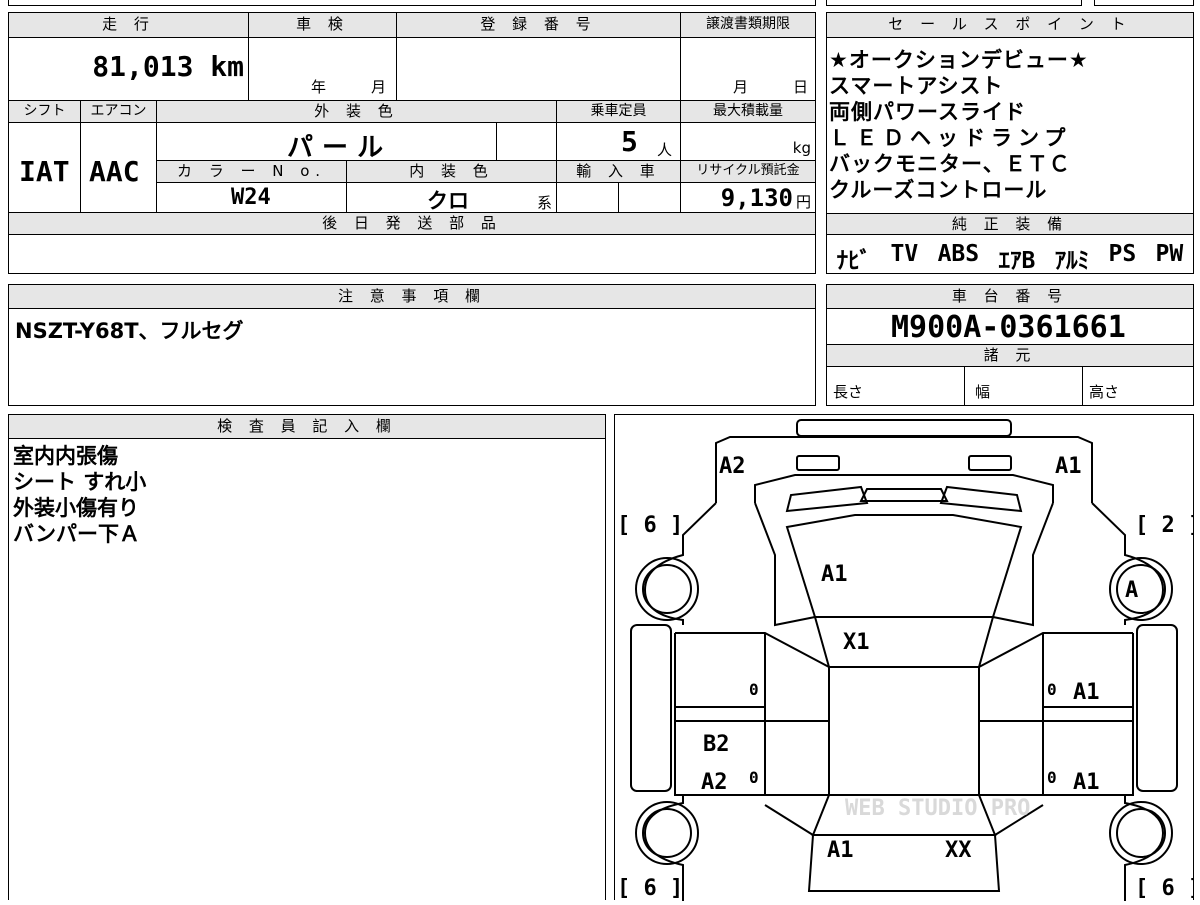 The width and height of the screenshot is (1200, 905). Describe the element at coordinates (129, 331) in the screenshot. I see `notes-text: NSZT-Y68T、フルセグ` at that location.